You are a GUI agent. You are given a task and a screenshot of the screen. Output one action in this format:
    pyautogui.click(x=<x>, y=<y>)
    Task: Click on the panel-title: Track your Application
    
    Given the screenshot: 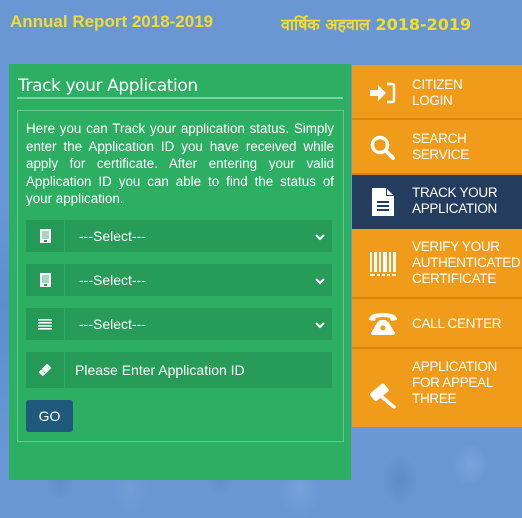 What is the action you would take?
    pyautogui.click(x=108, y=86)
    